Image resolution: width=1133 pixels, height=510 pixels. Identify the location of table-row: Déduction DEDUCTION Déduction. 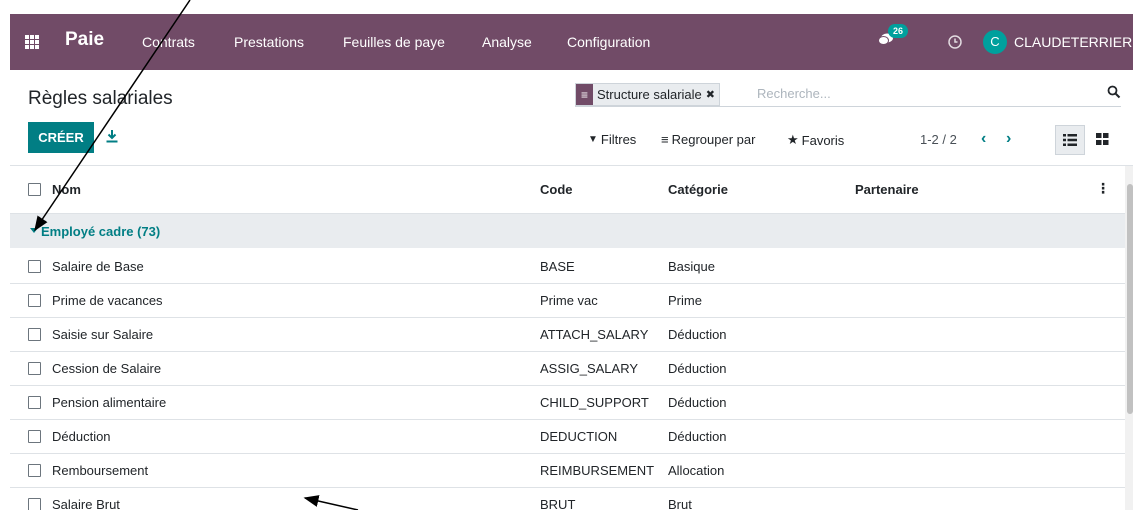
(567, 436).